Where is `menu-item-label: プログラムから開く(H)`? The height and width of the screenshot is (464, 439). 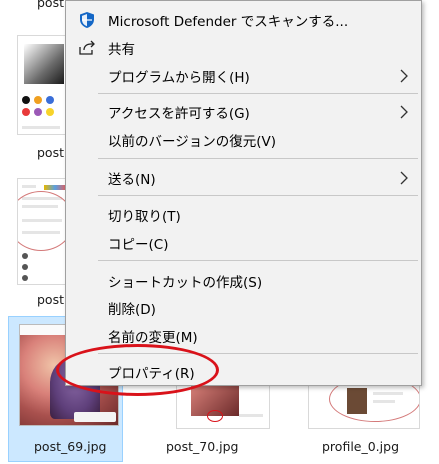 menu-item-label: プログラムから開く(H) is located at coordinates (179, 78).